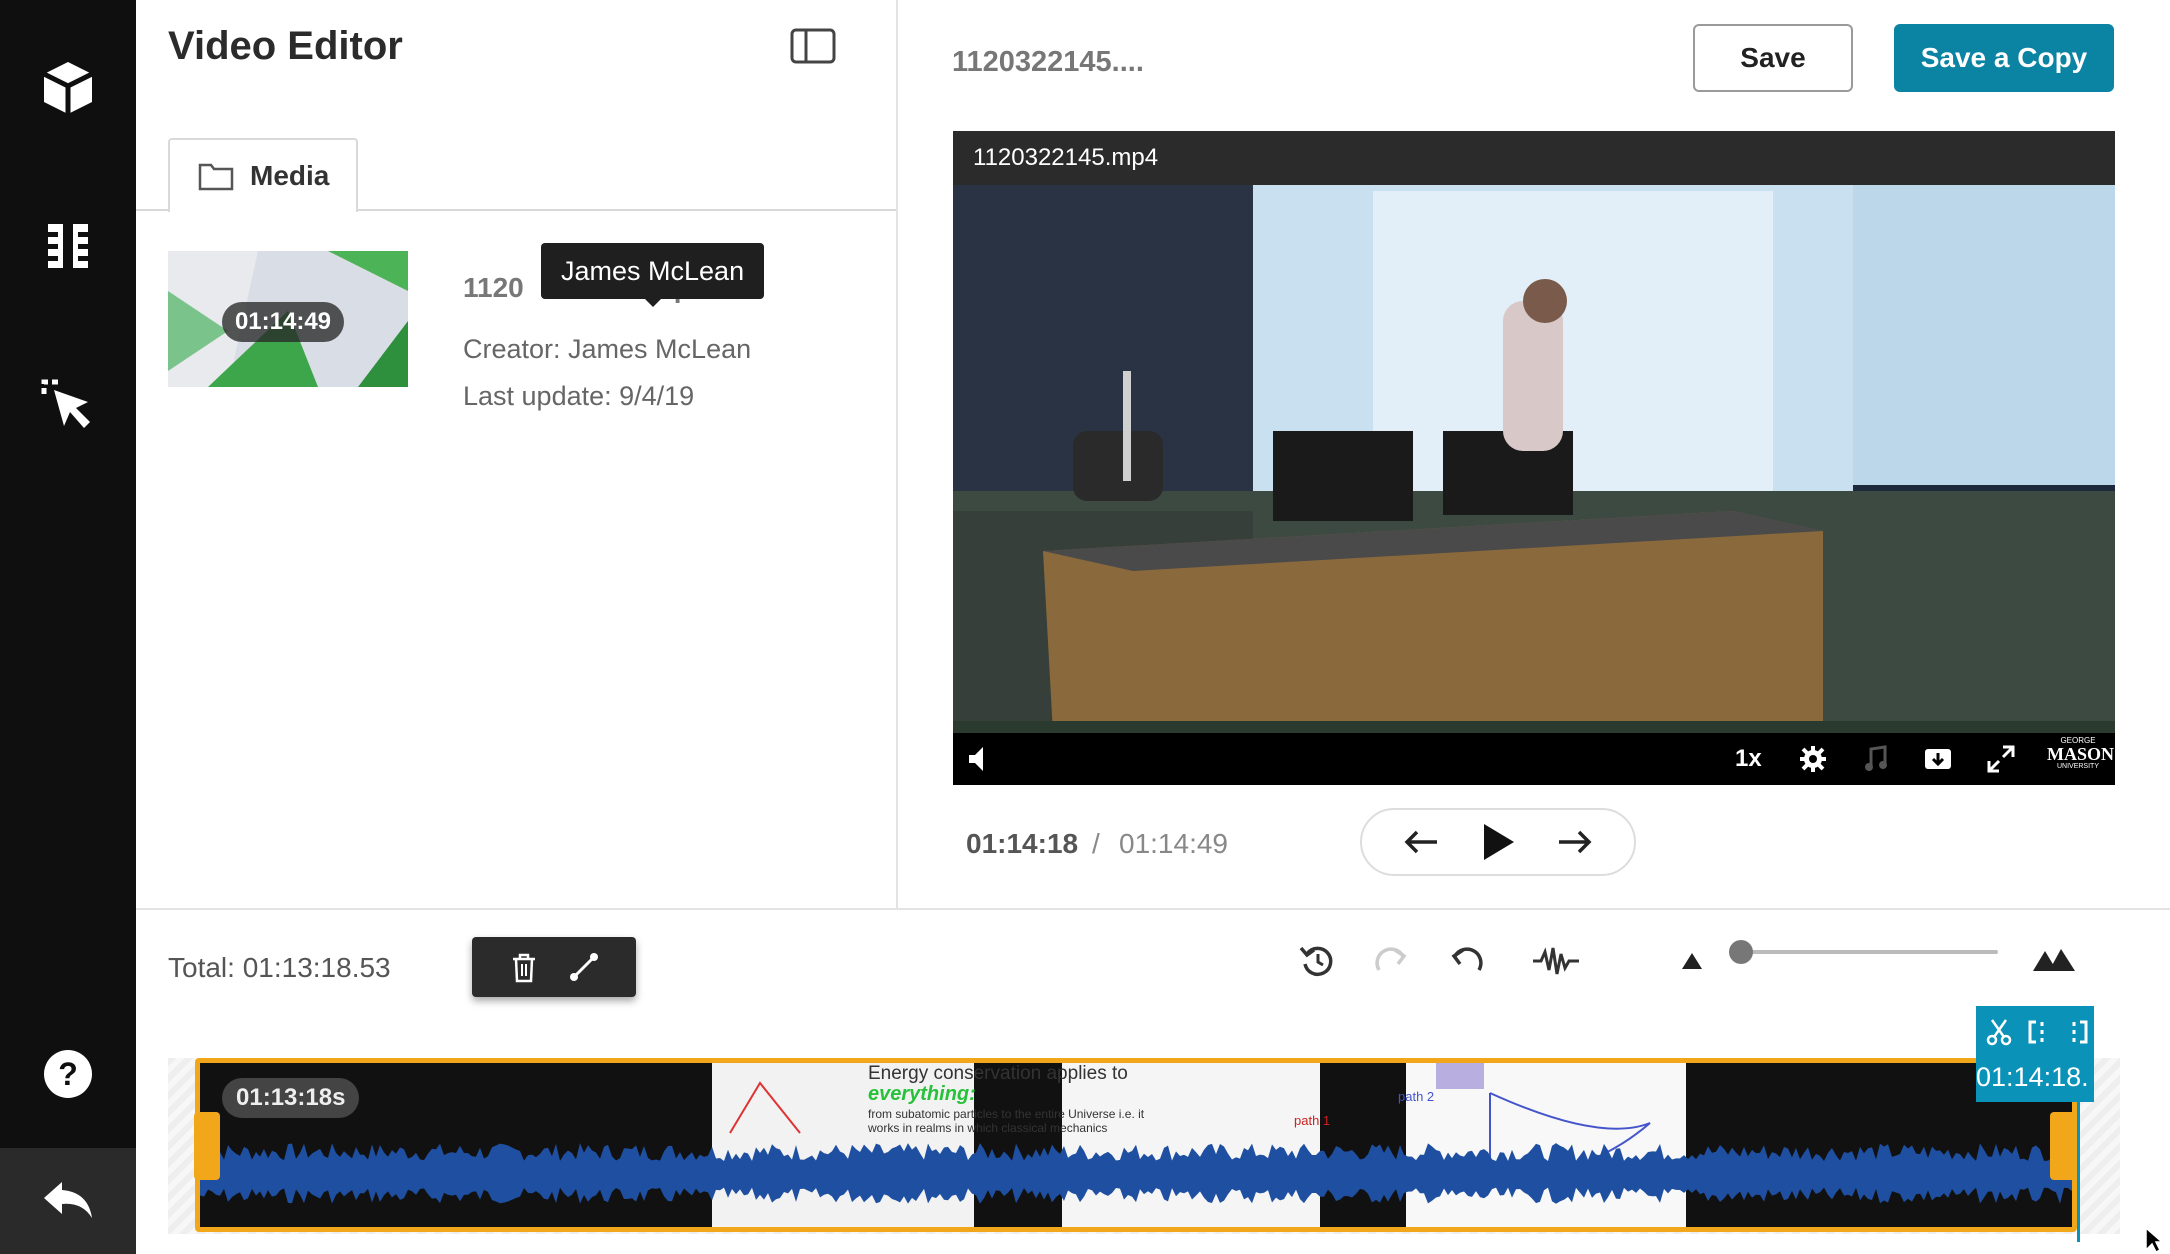 The height and width of the screenshot is (1254, 2170). What do you see at coordinates (1534, 158) in the screenshot?
I see `player-title-bar: 1120322145.mp4` at bounding box center [1534, 158].